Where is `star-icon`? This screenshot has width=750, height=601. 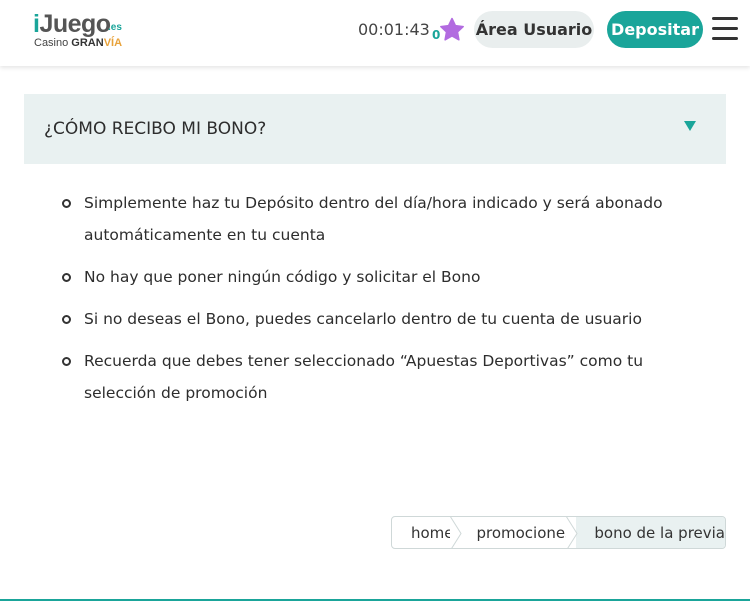 star-icon is located at coordinates (452, 29).